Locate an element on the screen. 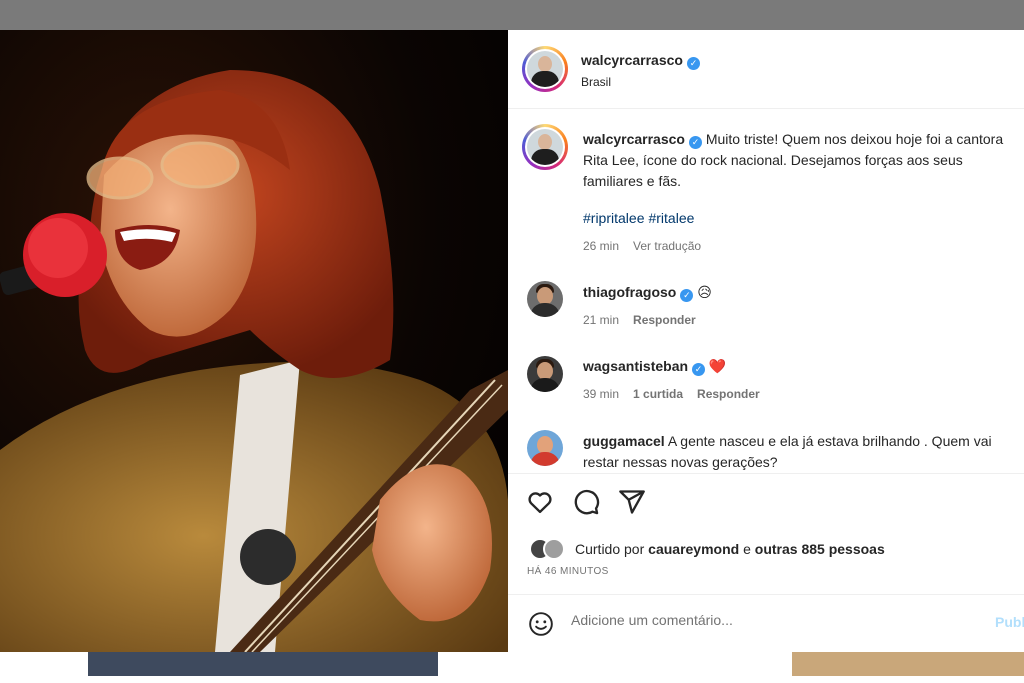  author-avatar is located at coordinates (545, 69).